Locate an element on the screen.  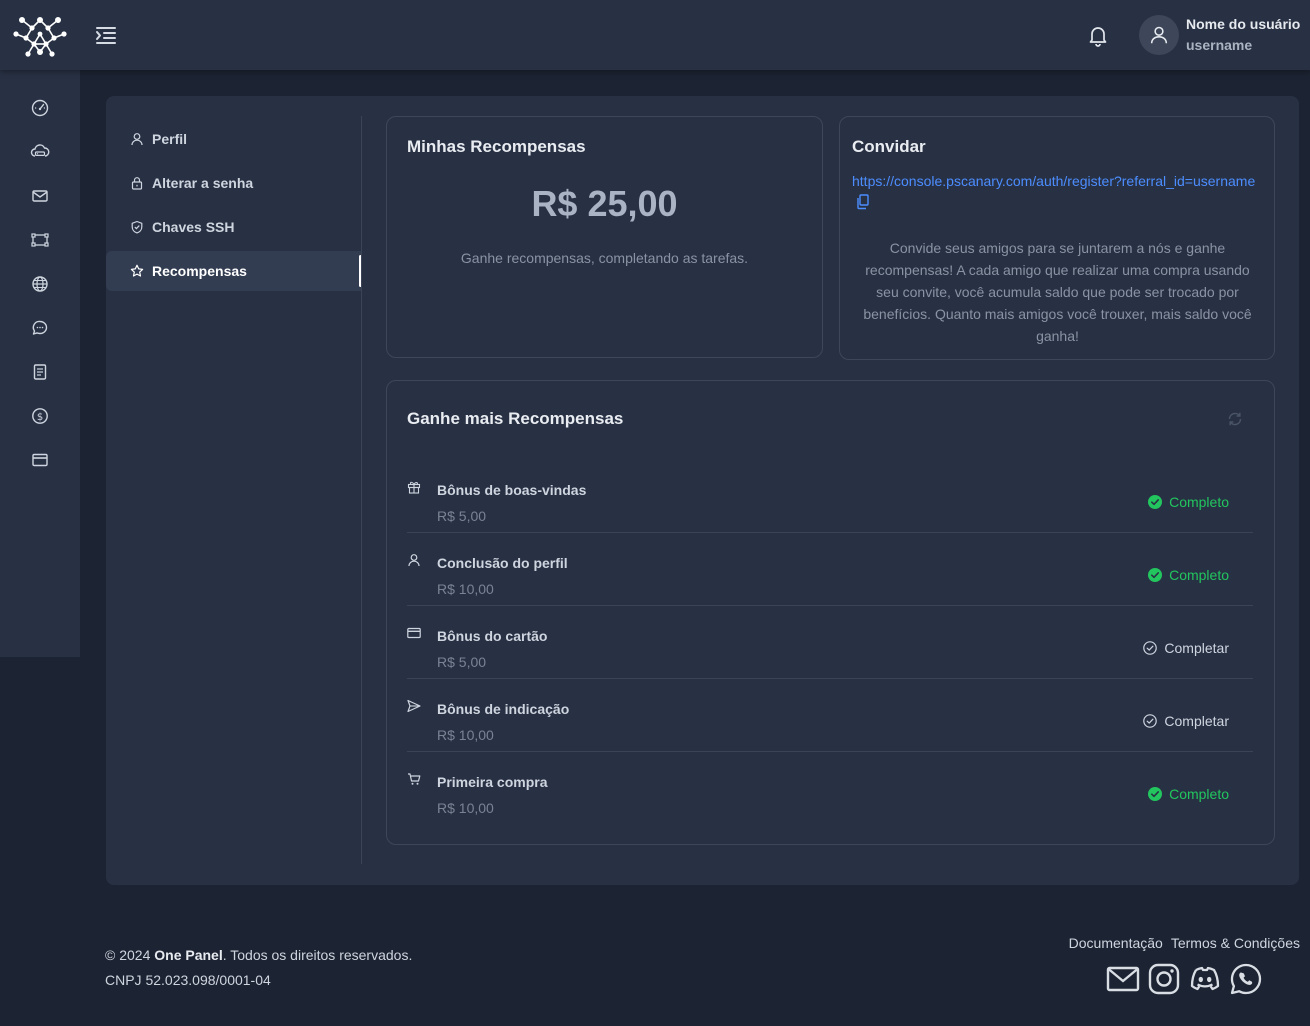
nav-item-perfil: Perfil is located at coordinates (234, 139).